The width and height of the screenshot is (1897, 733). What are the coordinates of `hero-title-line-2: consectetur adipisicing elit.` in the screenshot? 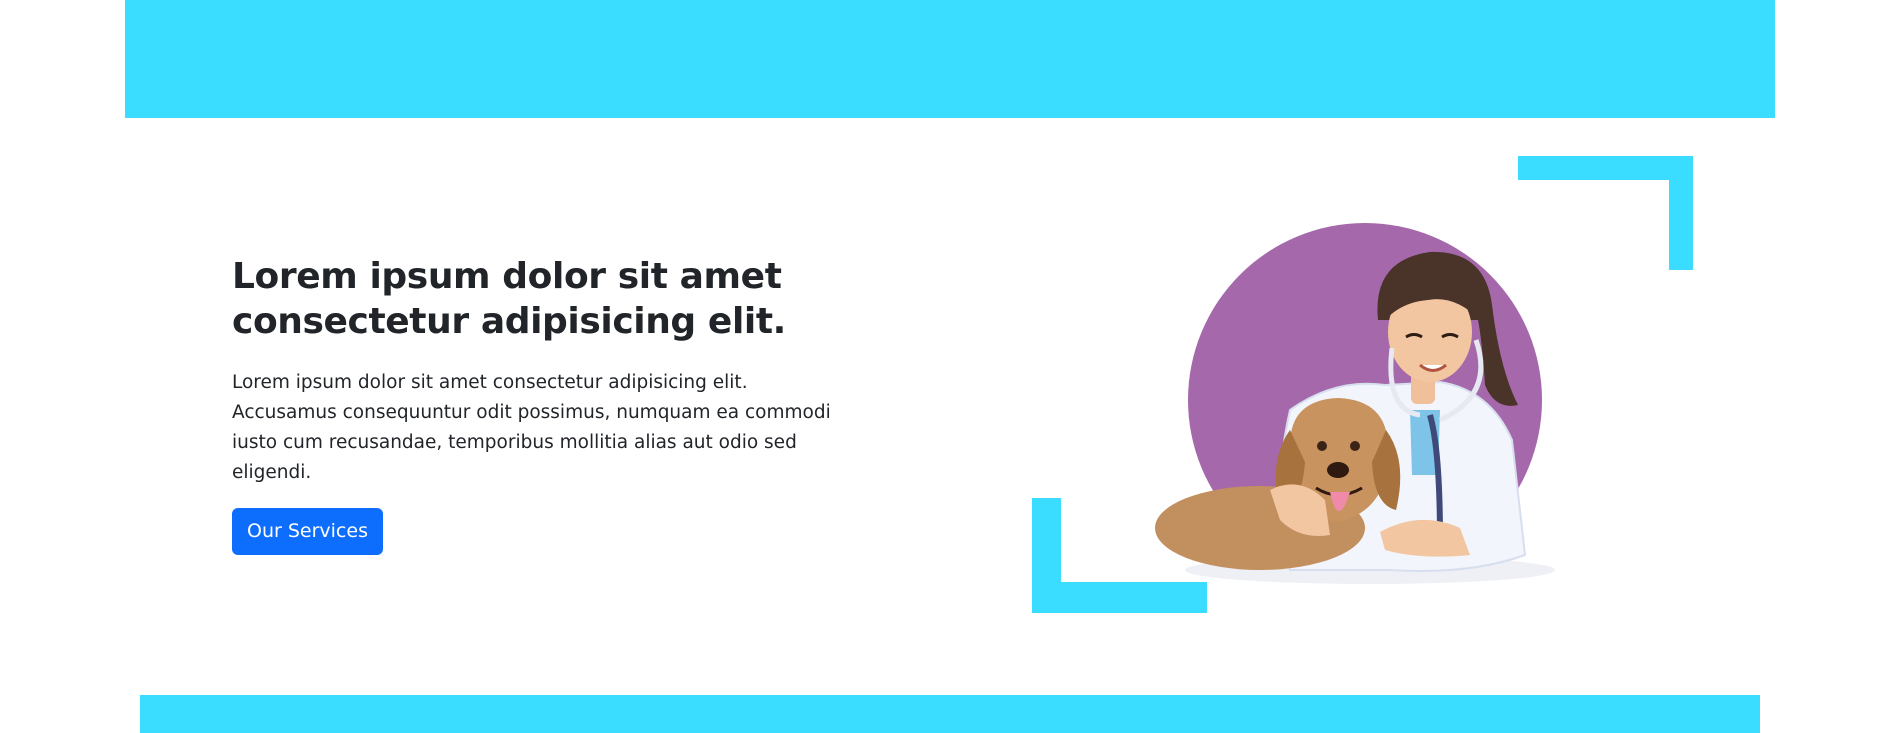 It's located at (509, 321).